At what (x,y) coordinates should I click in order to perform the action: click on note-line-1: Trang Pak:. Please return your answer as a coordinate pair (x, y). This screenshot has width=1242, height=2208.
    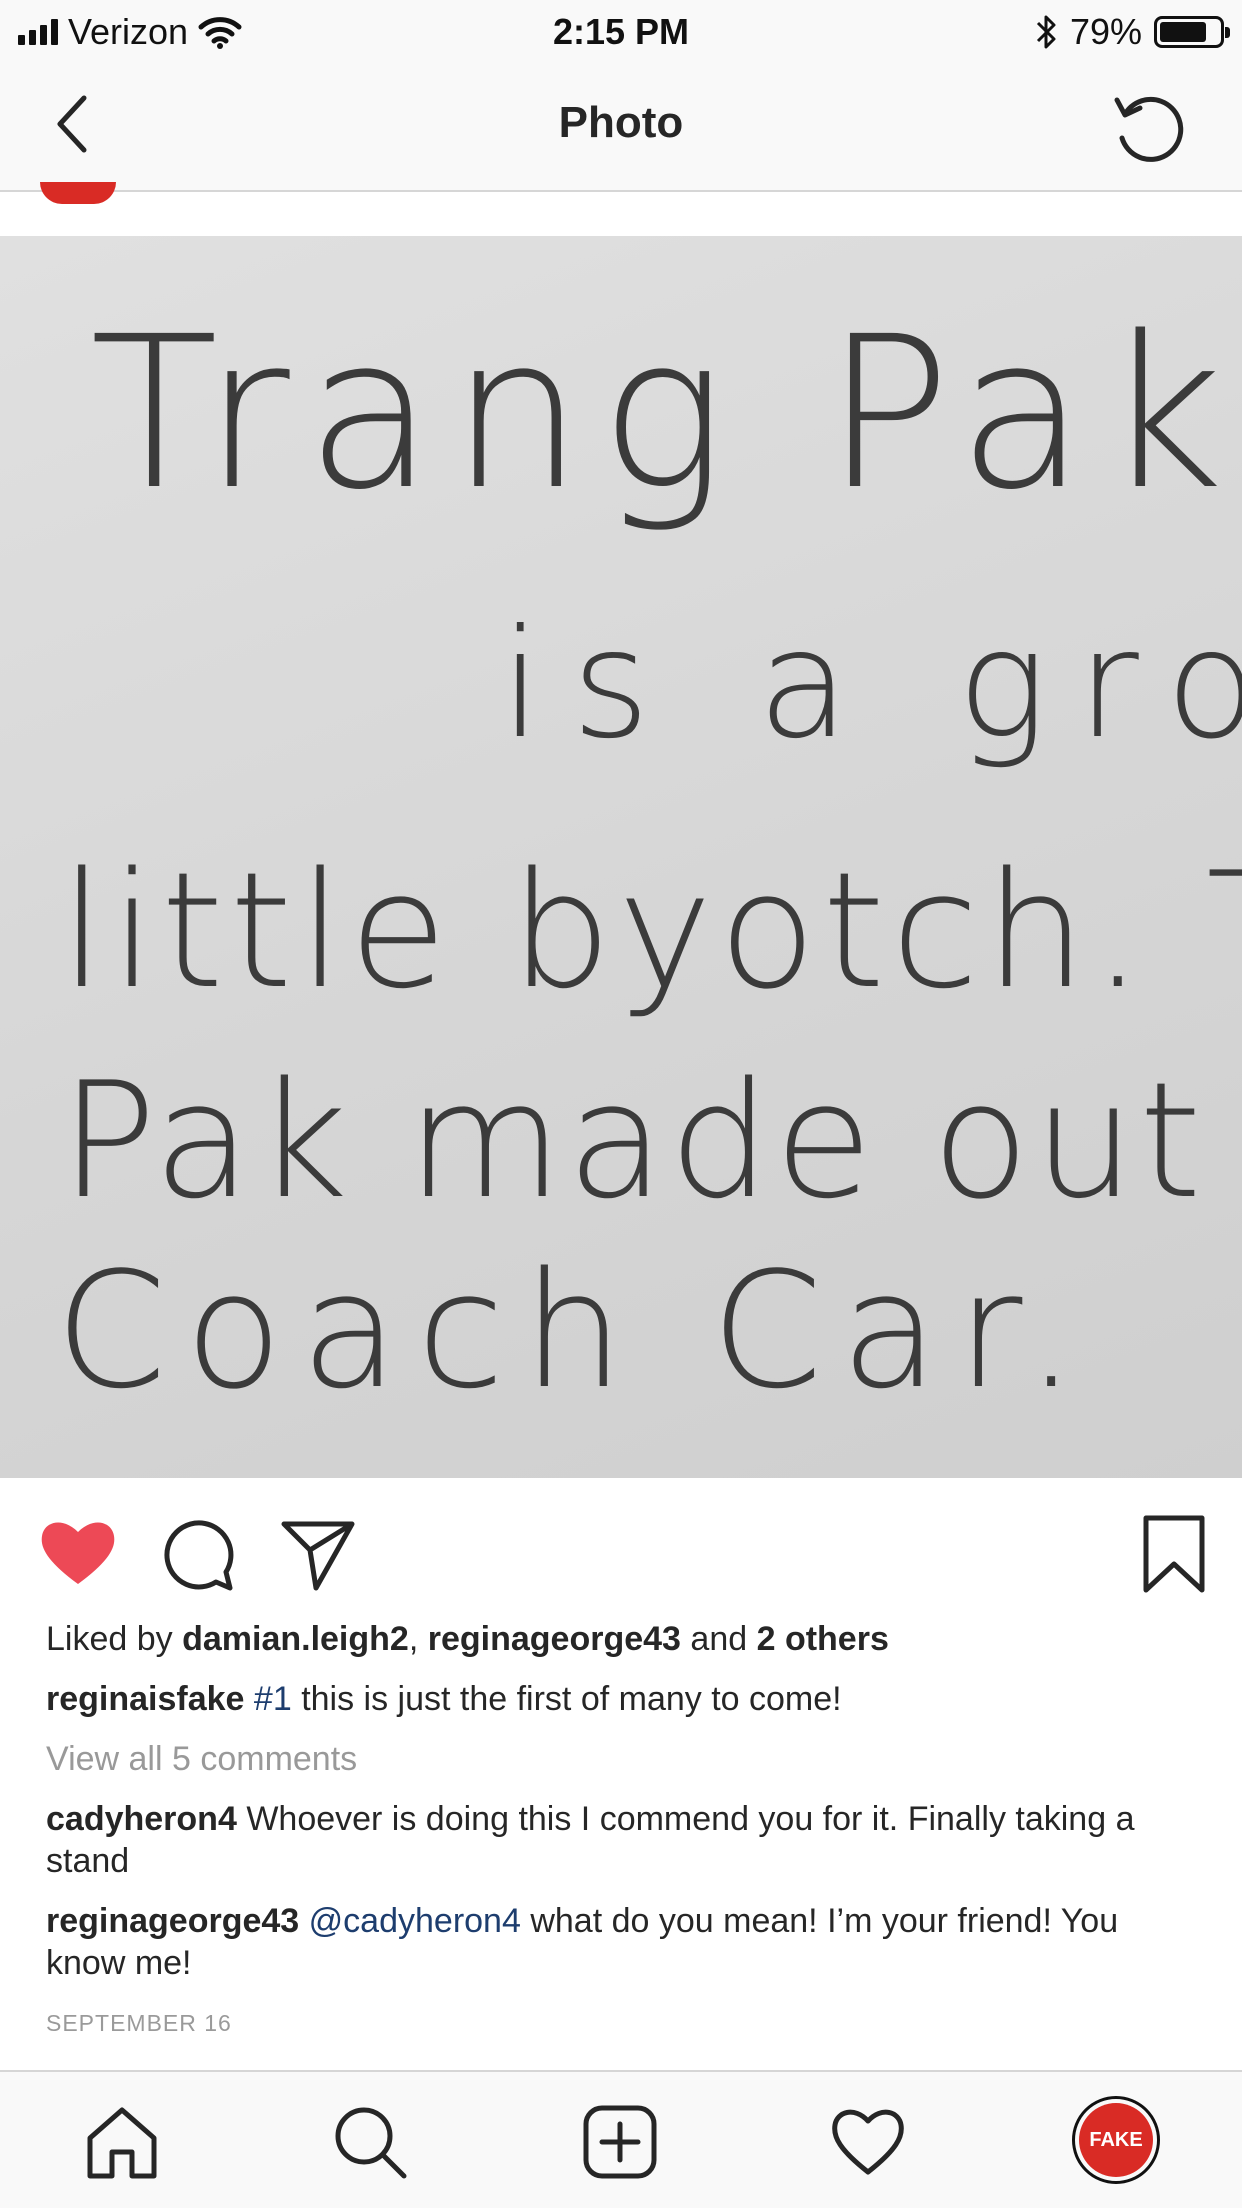
    Looking at the image, I should click on (666, 413).